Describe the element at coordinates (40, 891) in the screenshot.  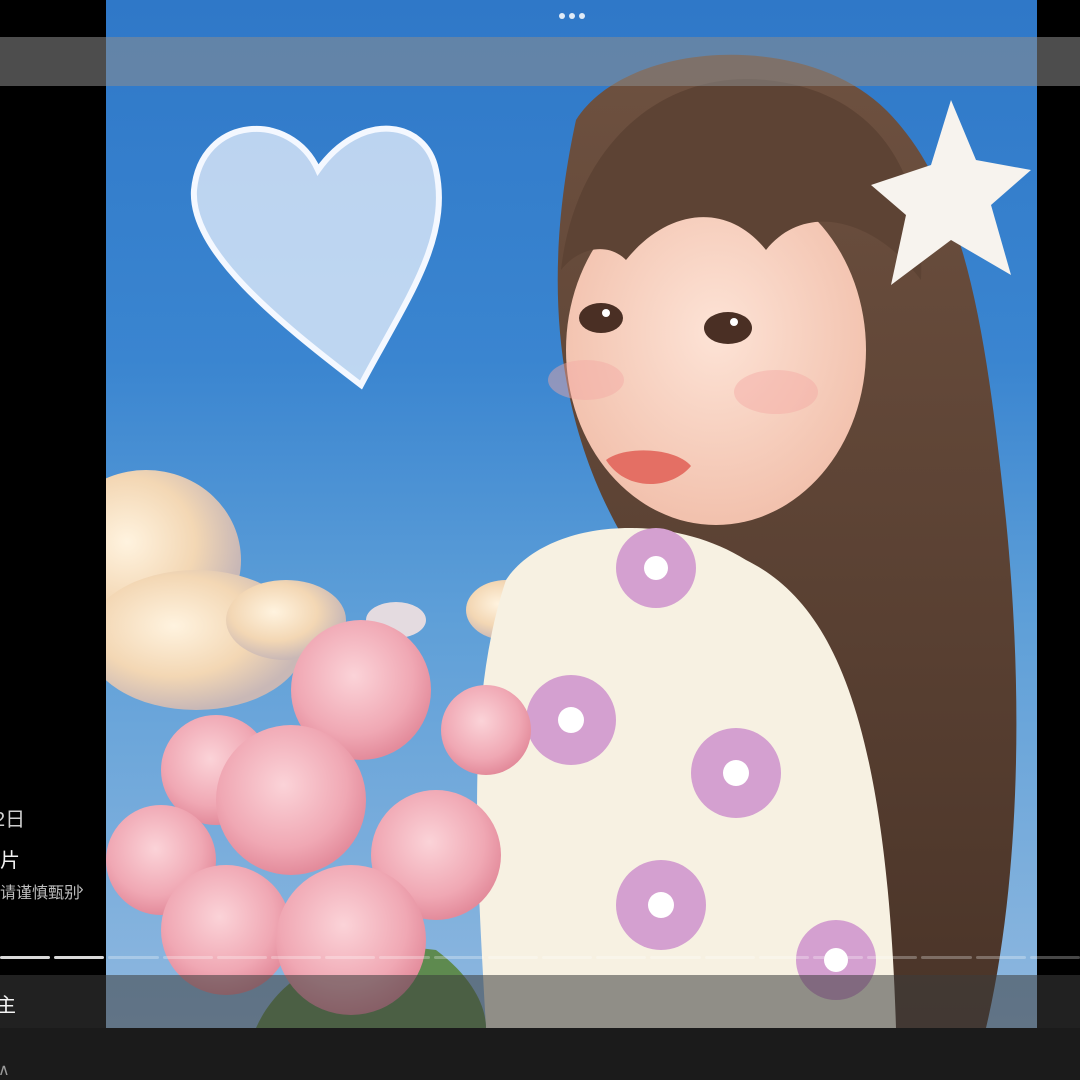
I see `content-notice-link: 请谨慎甄别` at that location.